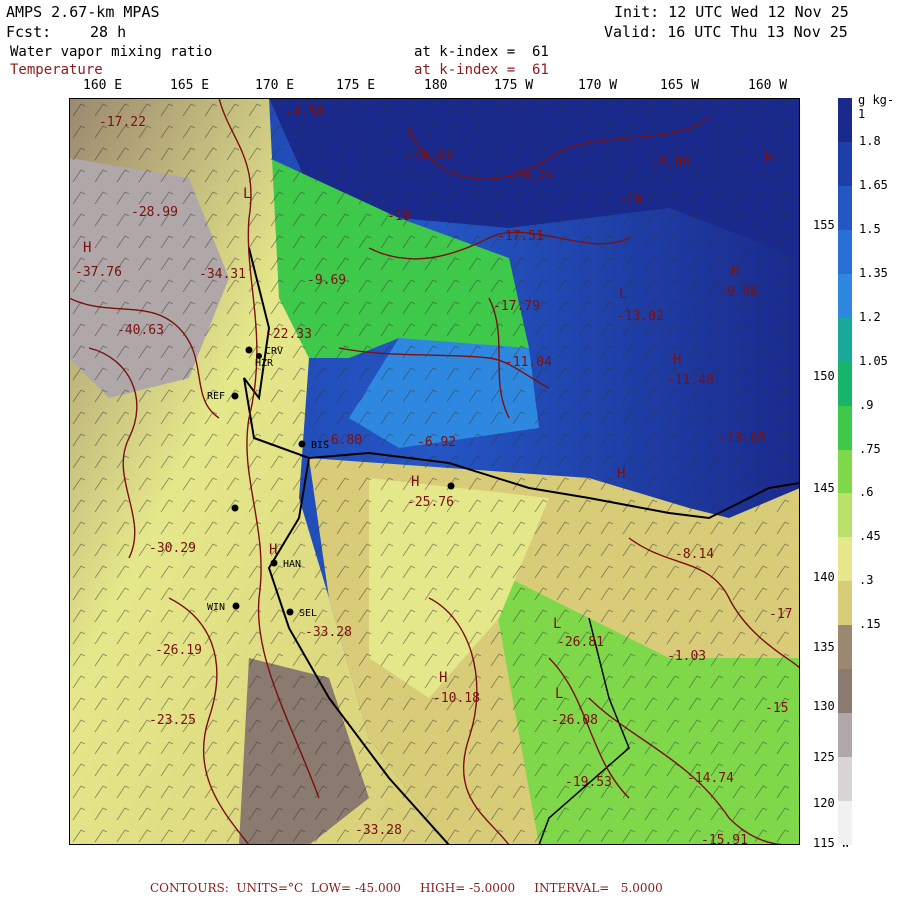 This screenshot has height=900, width=900. Describe the element at coordinates (528, 362) in the screenshot. I see `contour-label: -11.04` at that location.